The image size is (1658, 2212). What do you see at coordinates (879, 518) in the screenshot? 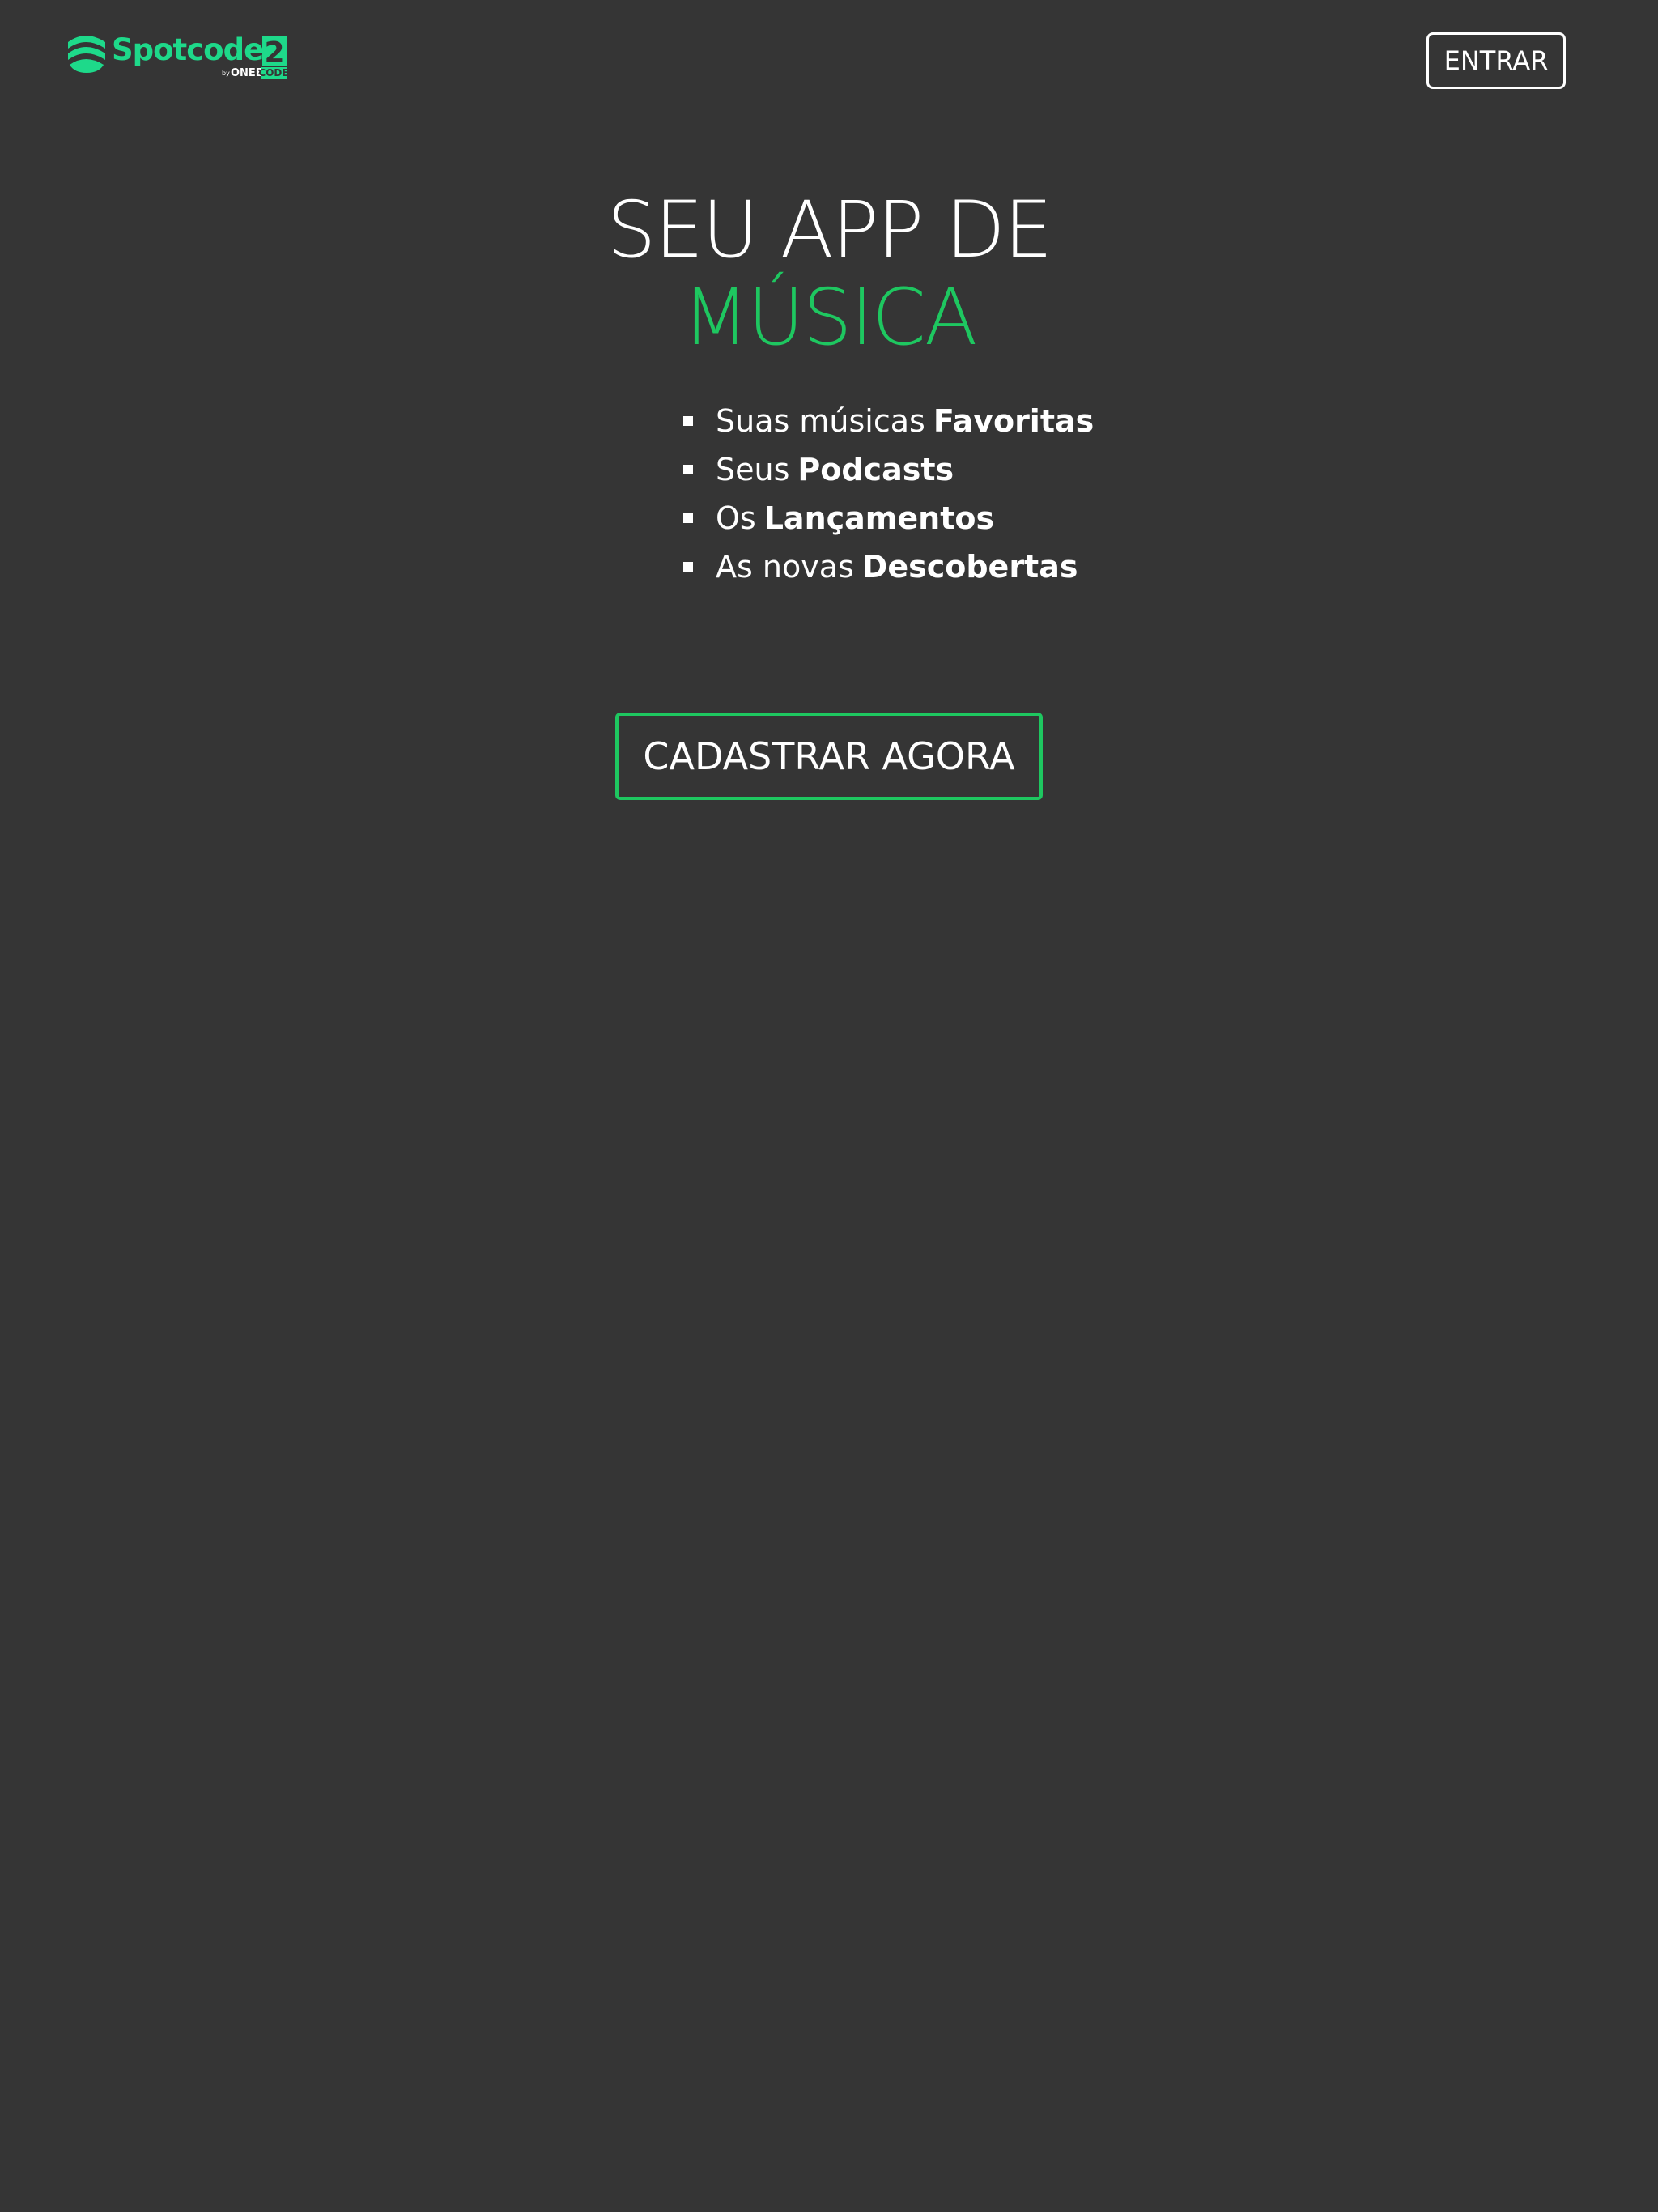
I see `feature-highlight: Lançamentos` at bounding box center [879, 518].